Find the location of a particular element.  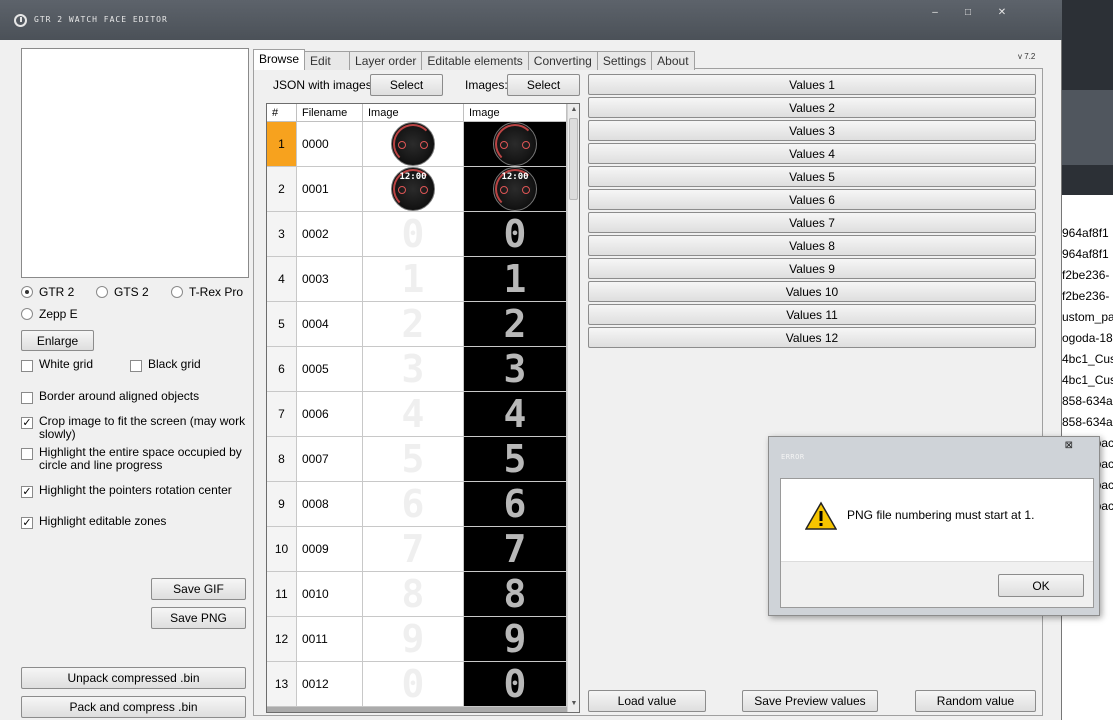

row-image-preview: 2 is located at coordinates (413, 324).